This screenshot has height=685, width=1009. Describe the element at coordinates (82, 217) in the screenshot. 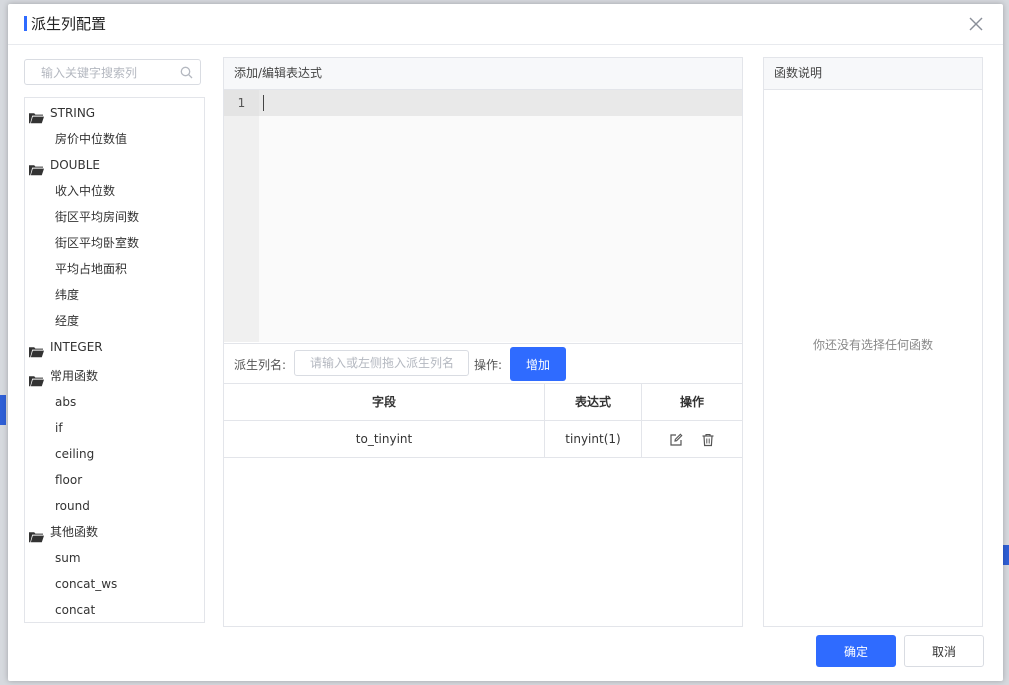

I see `tree-item: 街区平均房间数` at that location.